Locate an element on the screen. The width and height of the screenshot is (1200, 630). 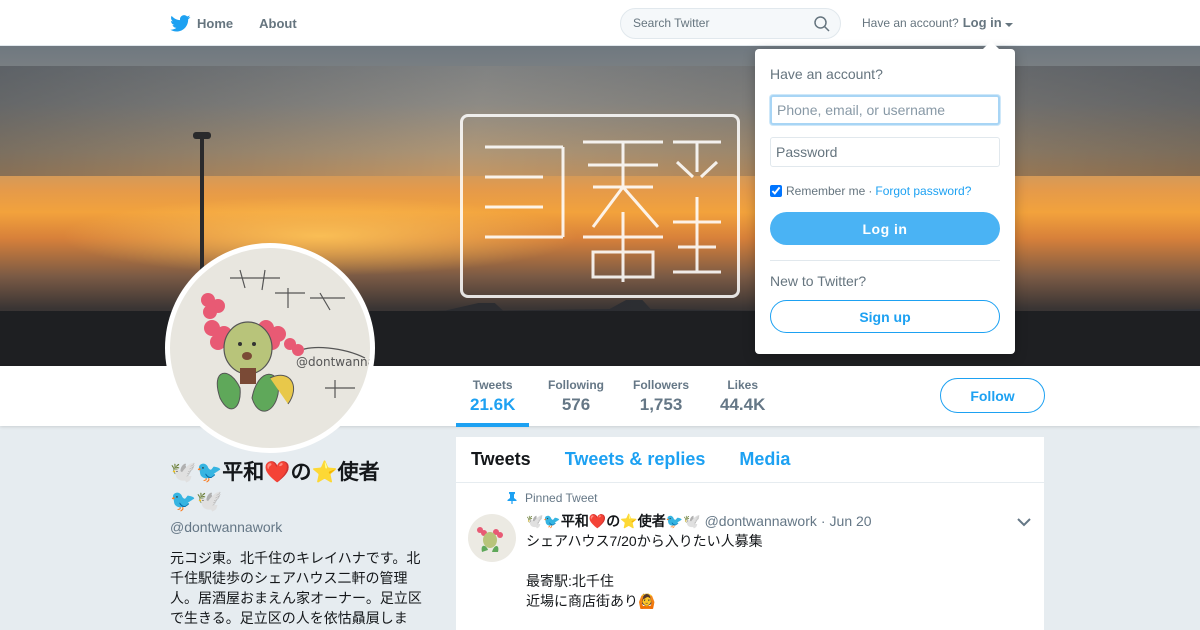
timeline-tabs: Tweets Tweets & replies Media is located at coordinates (750, 460).